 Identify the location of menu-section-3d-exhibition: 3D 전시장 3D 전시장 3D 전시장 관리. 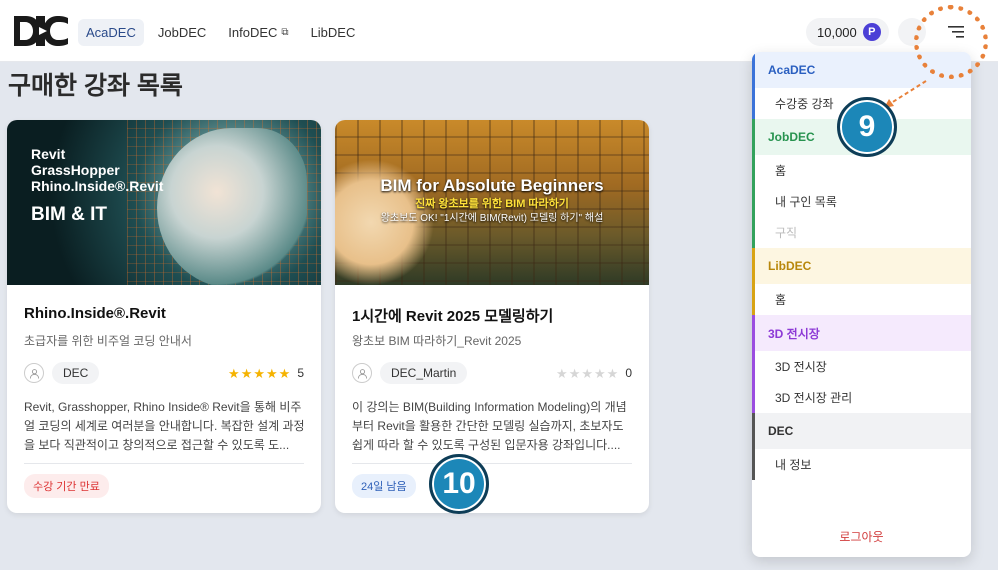
(861, 364).